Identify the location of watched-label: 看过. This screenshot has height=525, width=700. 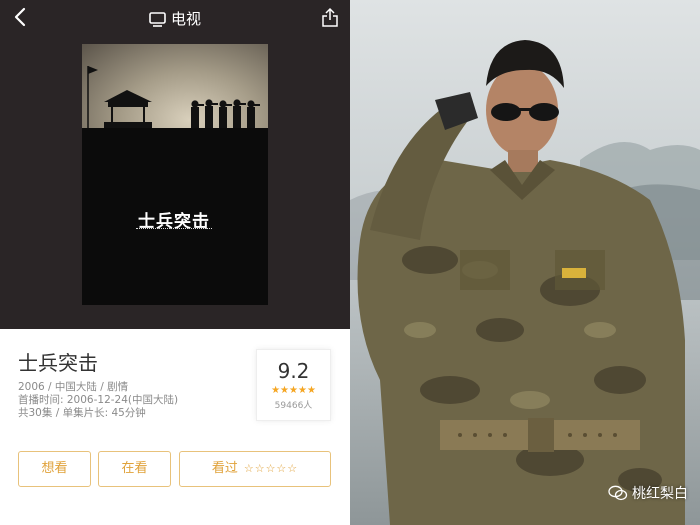
(224, 468).